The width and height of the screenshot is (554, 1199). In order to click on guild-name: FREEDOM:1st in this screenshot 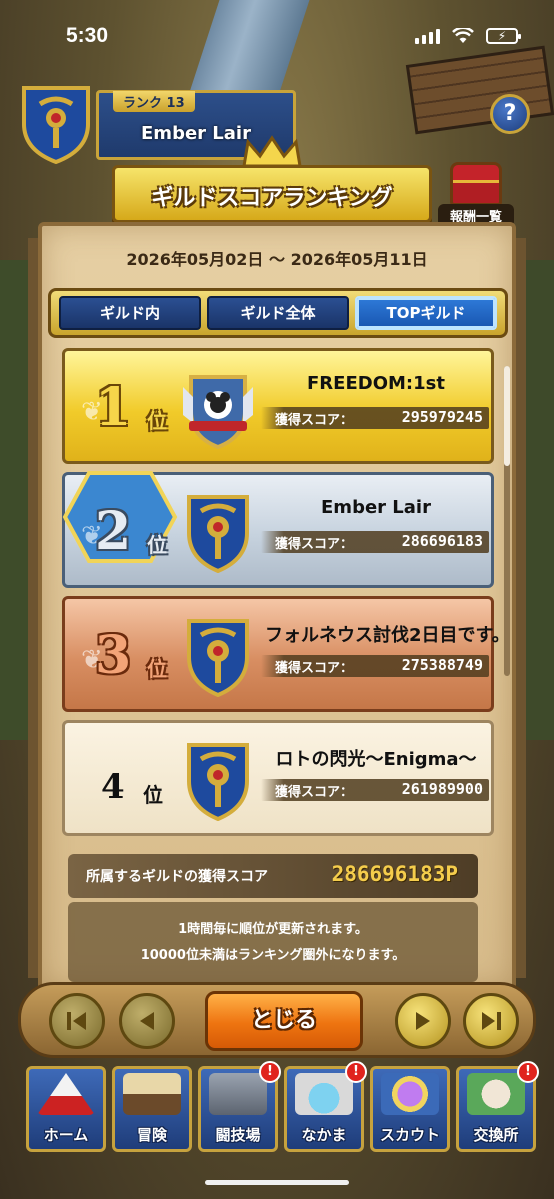, I will do `click(376, 383)`.